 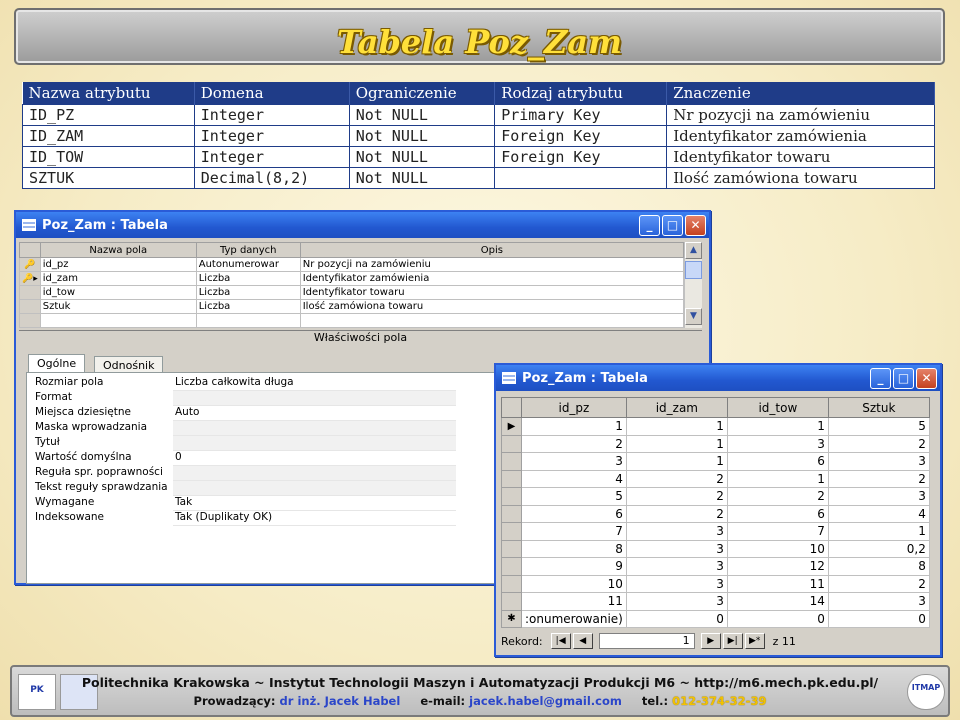 I want to click on field-row, so click(x=352, y=320).